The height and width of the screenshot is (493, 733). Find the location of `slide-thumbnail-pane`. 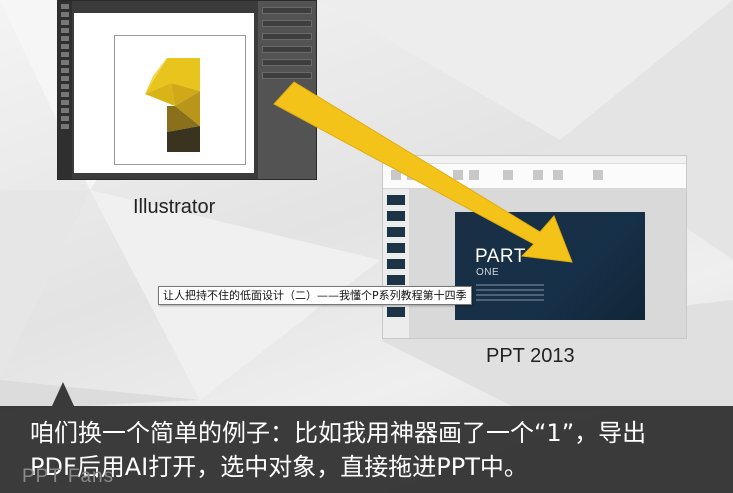

slide-thumbnail-pane is located at coordinates (396, 263).